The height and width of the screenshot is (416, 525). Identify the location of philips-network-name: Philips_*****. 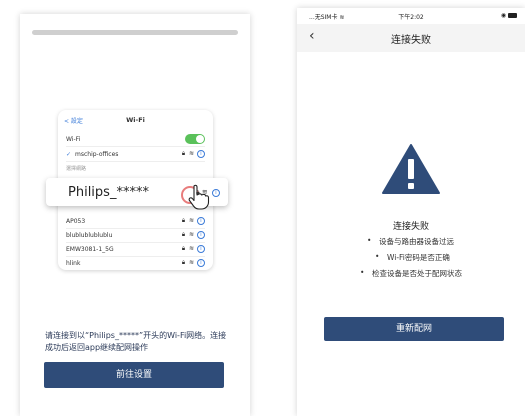
(108, 192).